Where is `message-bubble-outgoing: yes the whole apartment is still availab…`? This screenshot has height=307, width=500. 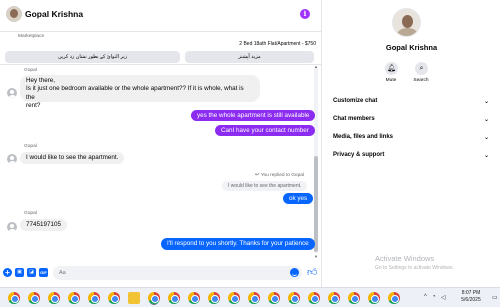 message-bubble-outgoing: yes the whole apartment is still availab… is located at coordinates (253, 115).